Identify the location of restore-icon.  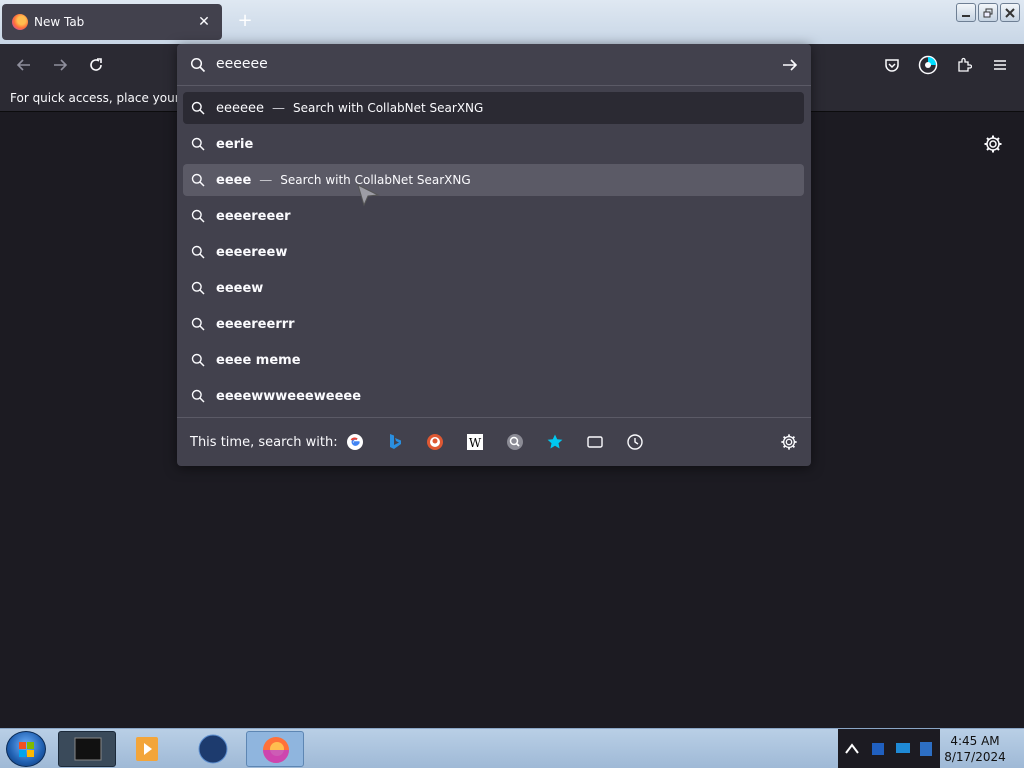
(988, 12).